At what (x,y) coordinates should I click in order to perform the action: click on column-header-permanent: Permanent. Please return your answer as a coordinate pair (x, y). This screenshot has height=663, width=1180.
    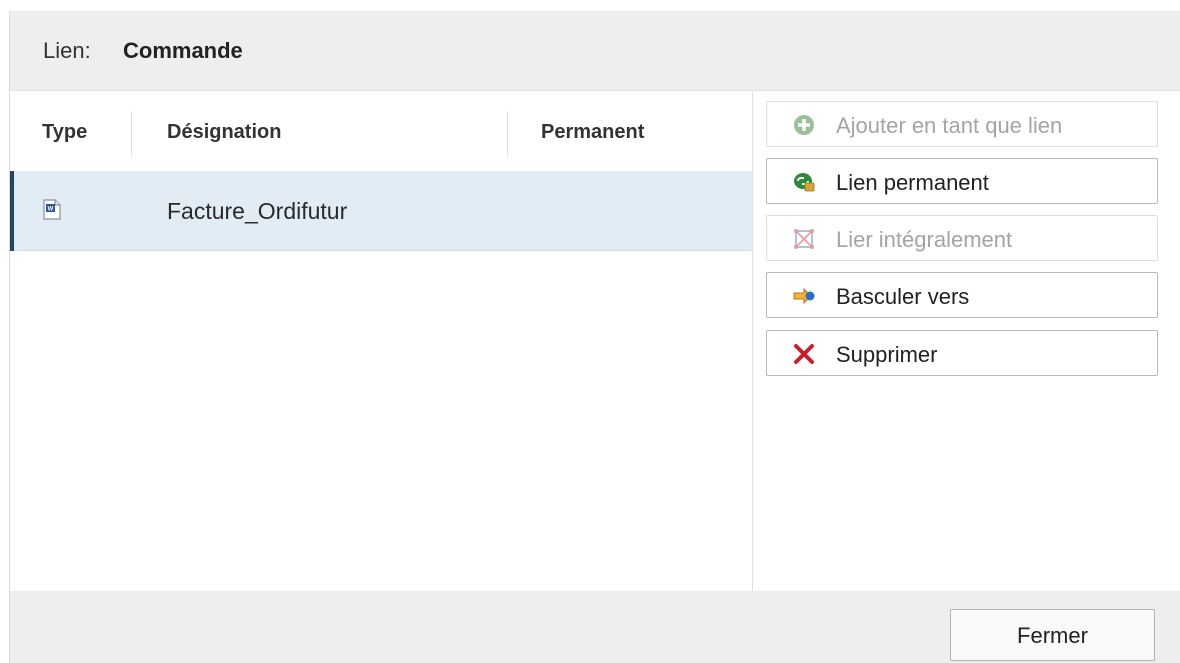
    Looking at the image, I should click on (592, 132).